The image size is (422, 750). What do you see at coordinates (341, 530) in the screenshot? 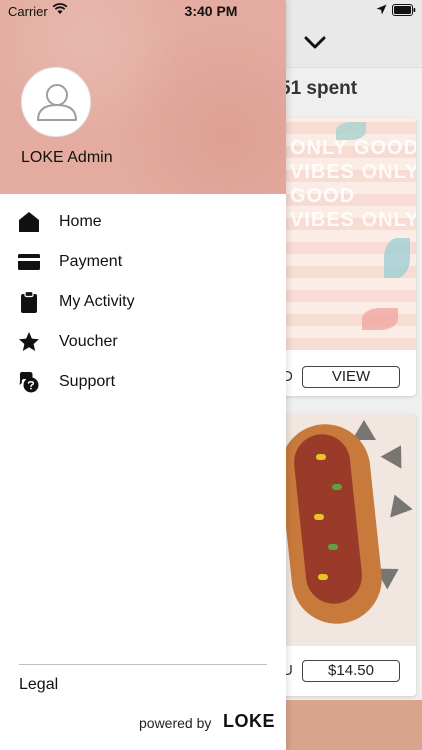
I see `product-image` at bounding box center [341, 530].